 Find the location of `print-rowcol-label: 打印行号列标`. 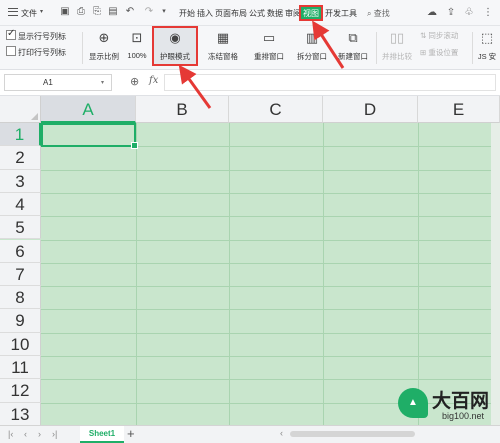

print-rowcol-label: 打印行号列标 is located at coordinates (42, 52).